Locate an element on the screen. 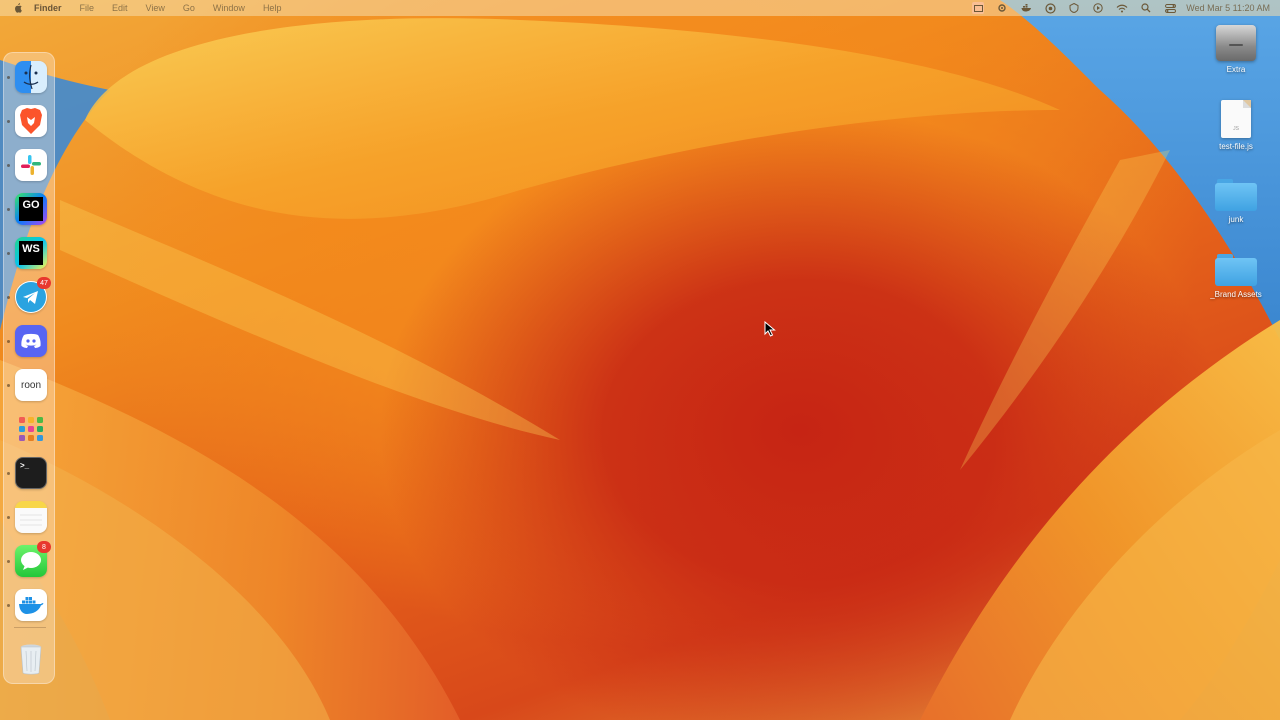 Image resolution: width=1280 pixels, height=720 pixels. document-ext: JS is located at coordinates (1236, 129).